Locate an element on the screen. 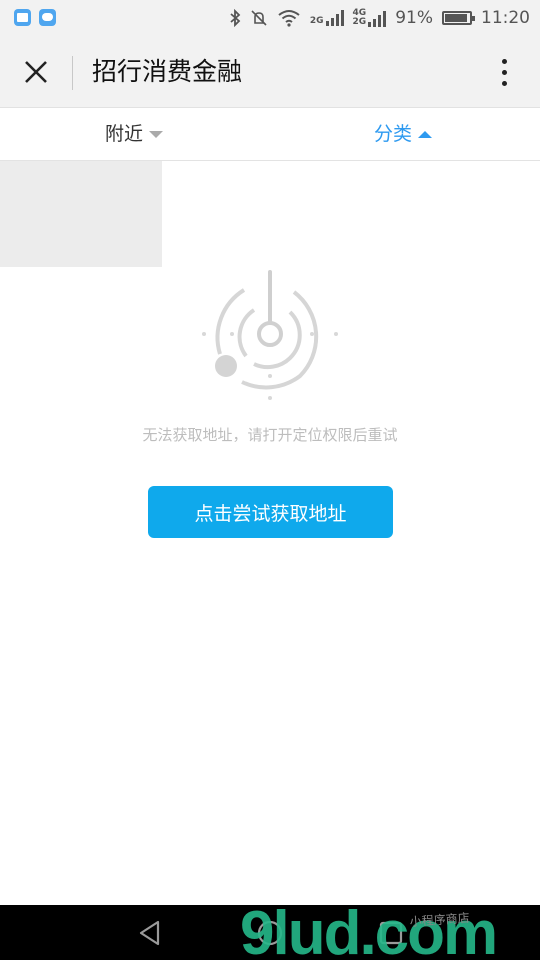  retry-location-button: 点击尝试获取地址 is located at coordinates (270, 512).